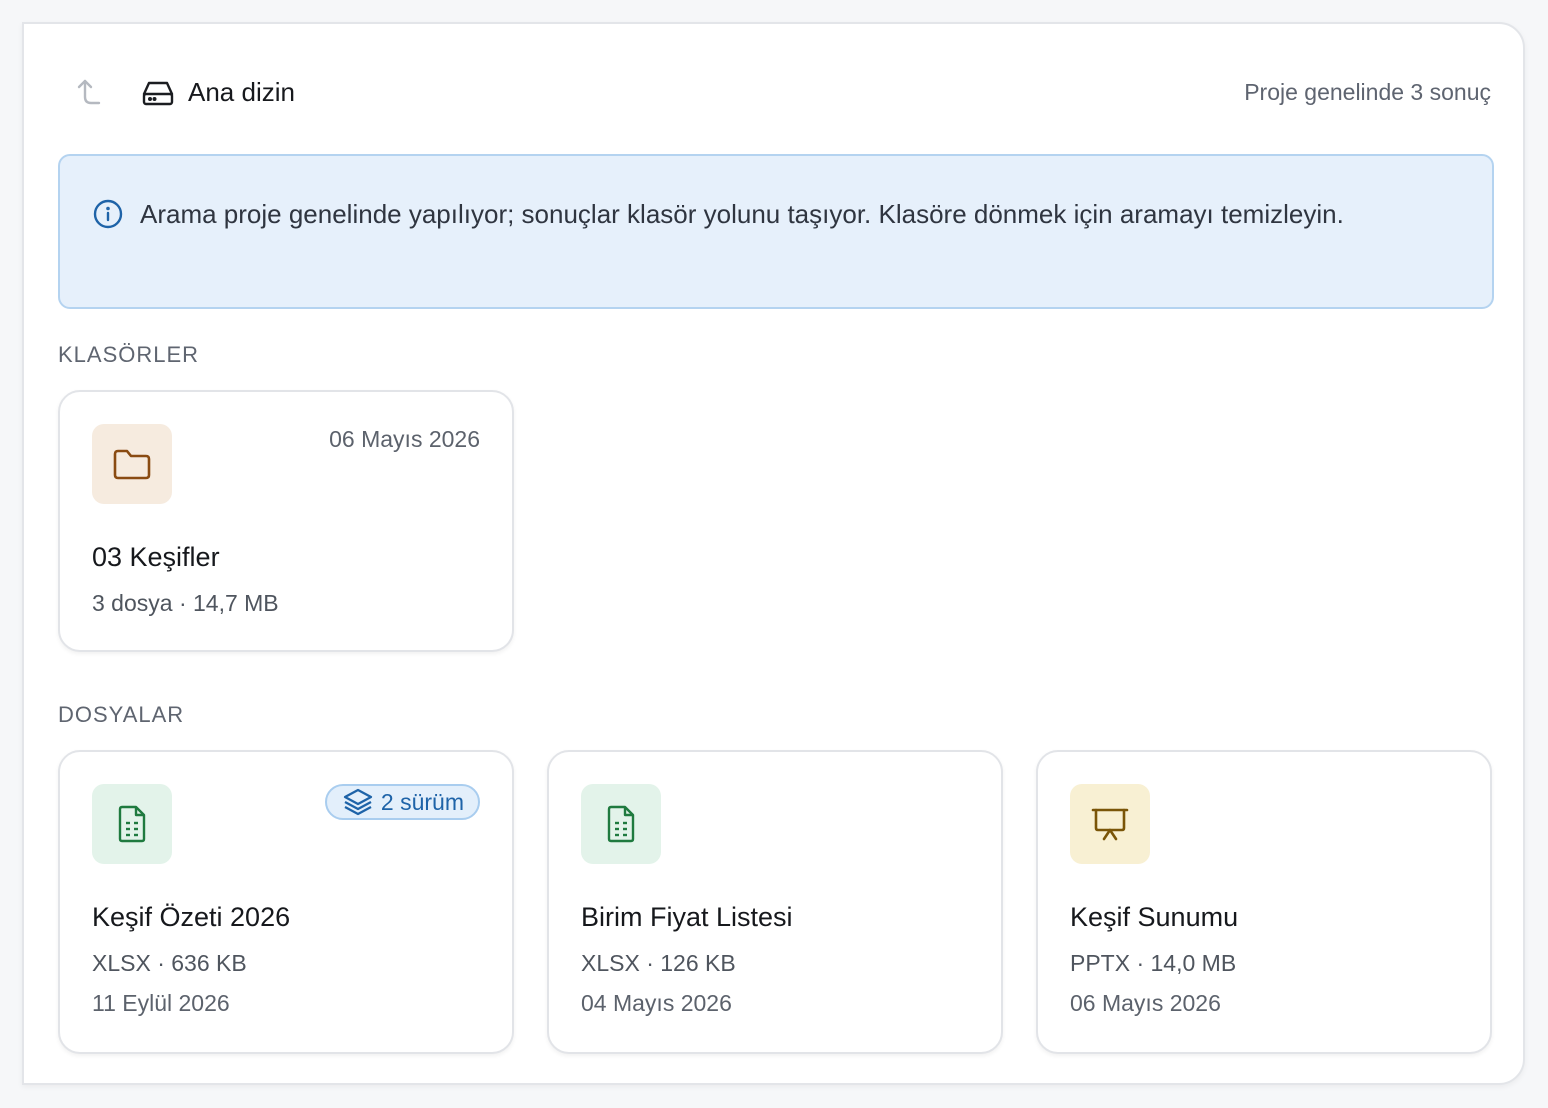  I want to click on file-date: 11 Eylül 2026, so click(161, 1003).